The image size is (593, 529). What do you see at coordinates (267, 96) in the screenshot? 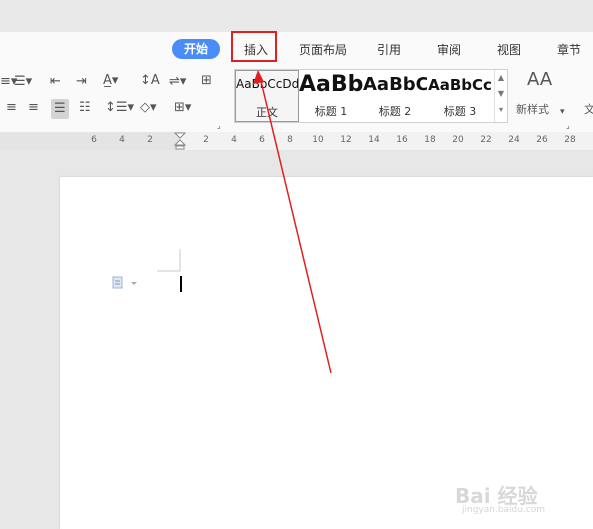
I see `style-normal: AaBbCcDd 正文` at bounding box center [267, 96].